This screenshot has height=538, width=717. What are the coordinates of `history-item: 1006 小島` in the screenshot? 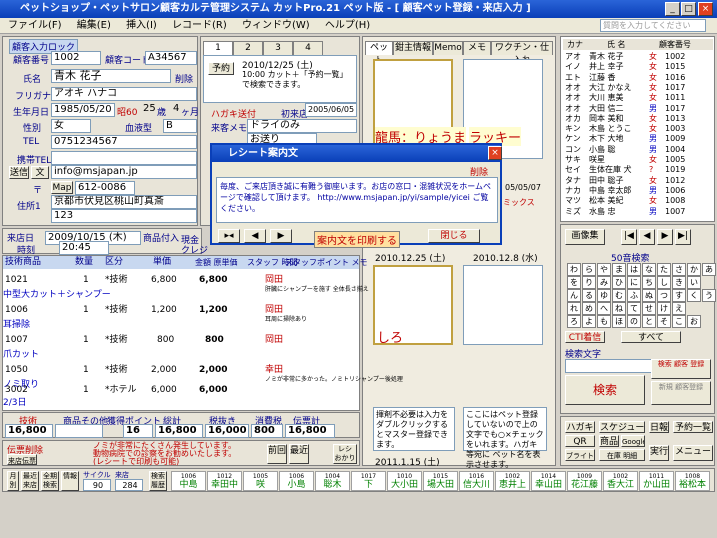 It's located at (296, 481).